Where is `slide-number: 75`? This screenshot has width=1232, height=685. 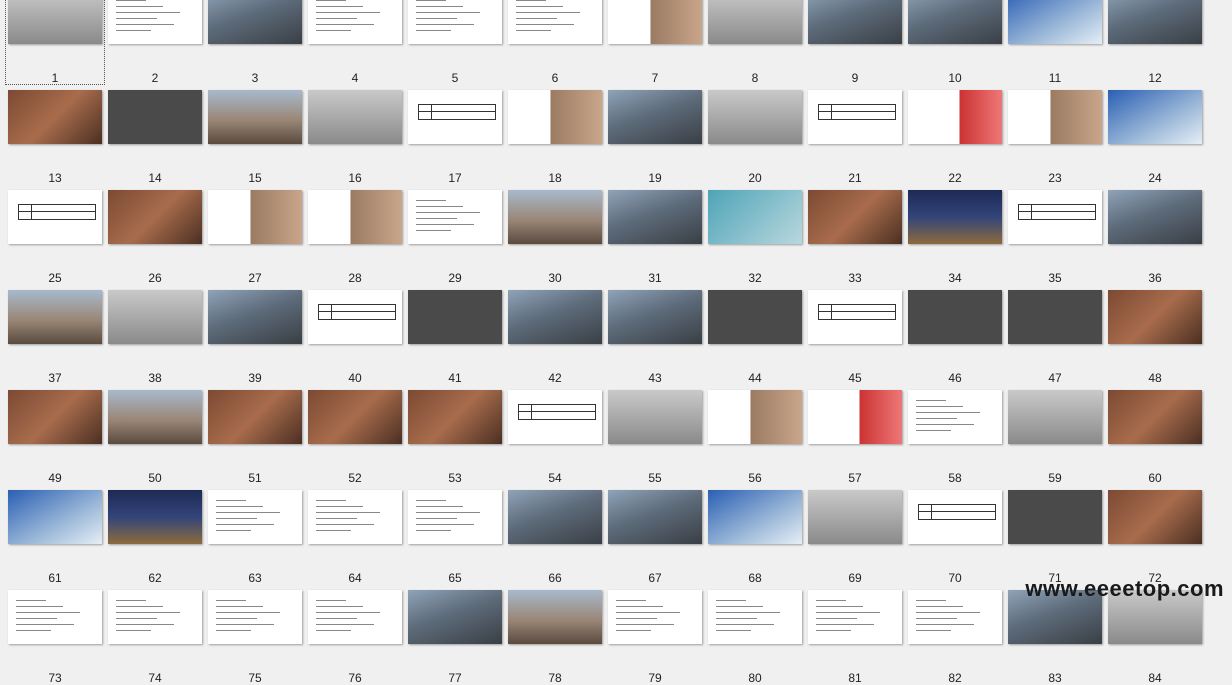
slide-number: 75 is located at coordinates (255, 678).